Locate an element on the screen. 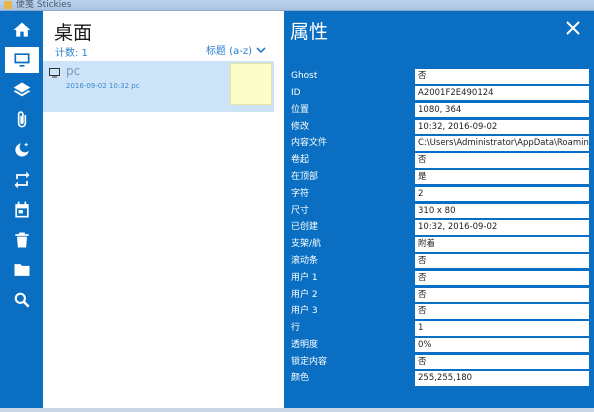  property-value: 1080, 364 is located at coordinates (502, 110).